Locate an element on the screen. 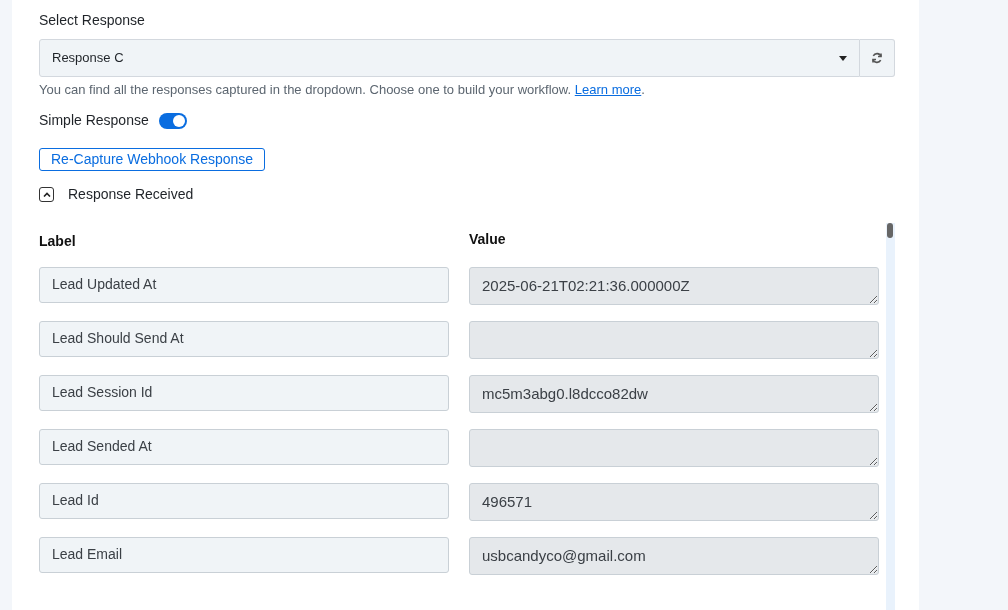 The width and height of the screenshot is (1008, 610). chevron-up-icon is located at coordinates (46, 194).